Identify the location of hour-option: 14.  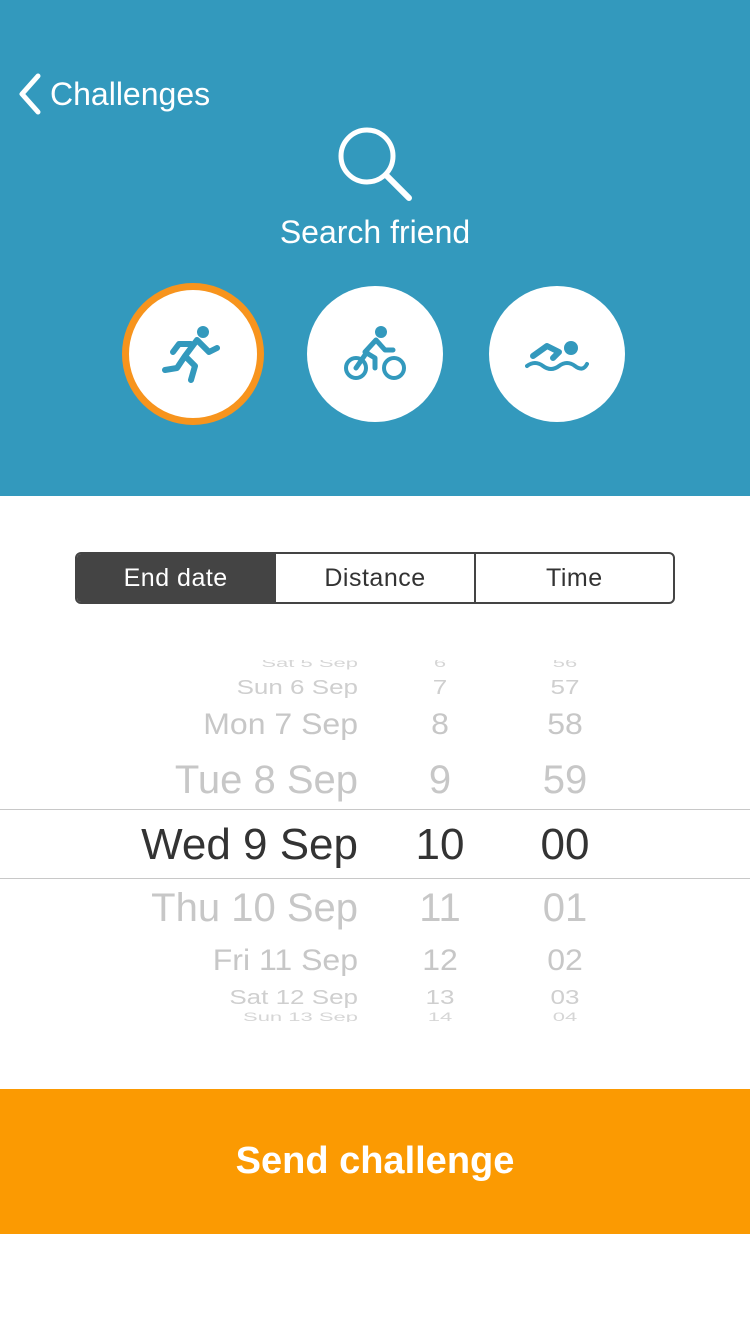
(440, 1015).